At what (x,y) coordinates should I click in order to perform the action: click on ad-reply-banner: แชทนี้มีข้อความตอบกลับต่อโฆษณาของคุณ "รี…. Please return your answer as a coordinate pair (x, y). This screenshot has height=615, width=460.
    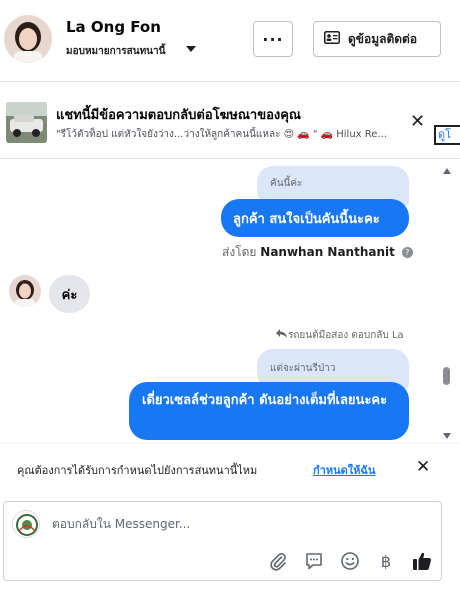
    Looking at the image, I should click on (230, 121).